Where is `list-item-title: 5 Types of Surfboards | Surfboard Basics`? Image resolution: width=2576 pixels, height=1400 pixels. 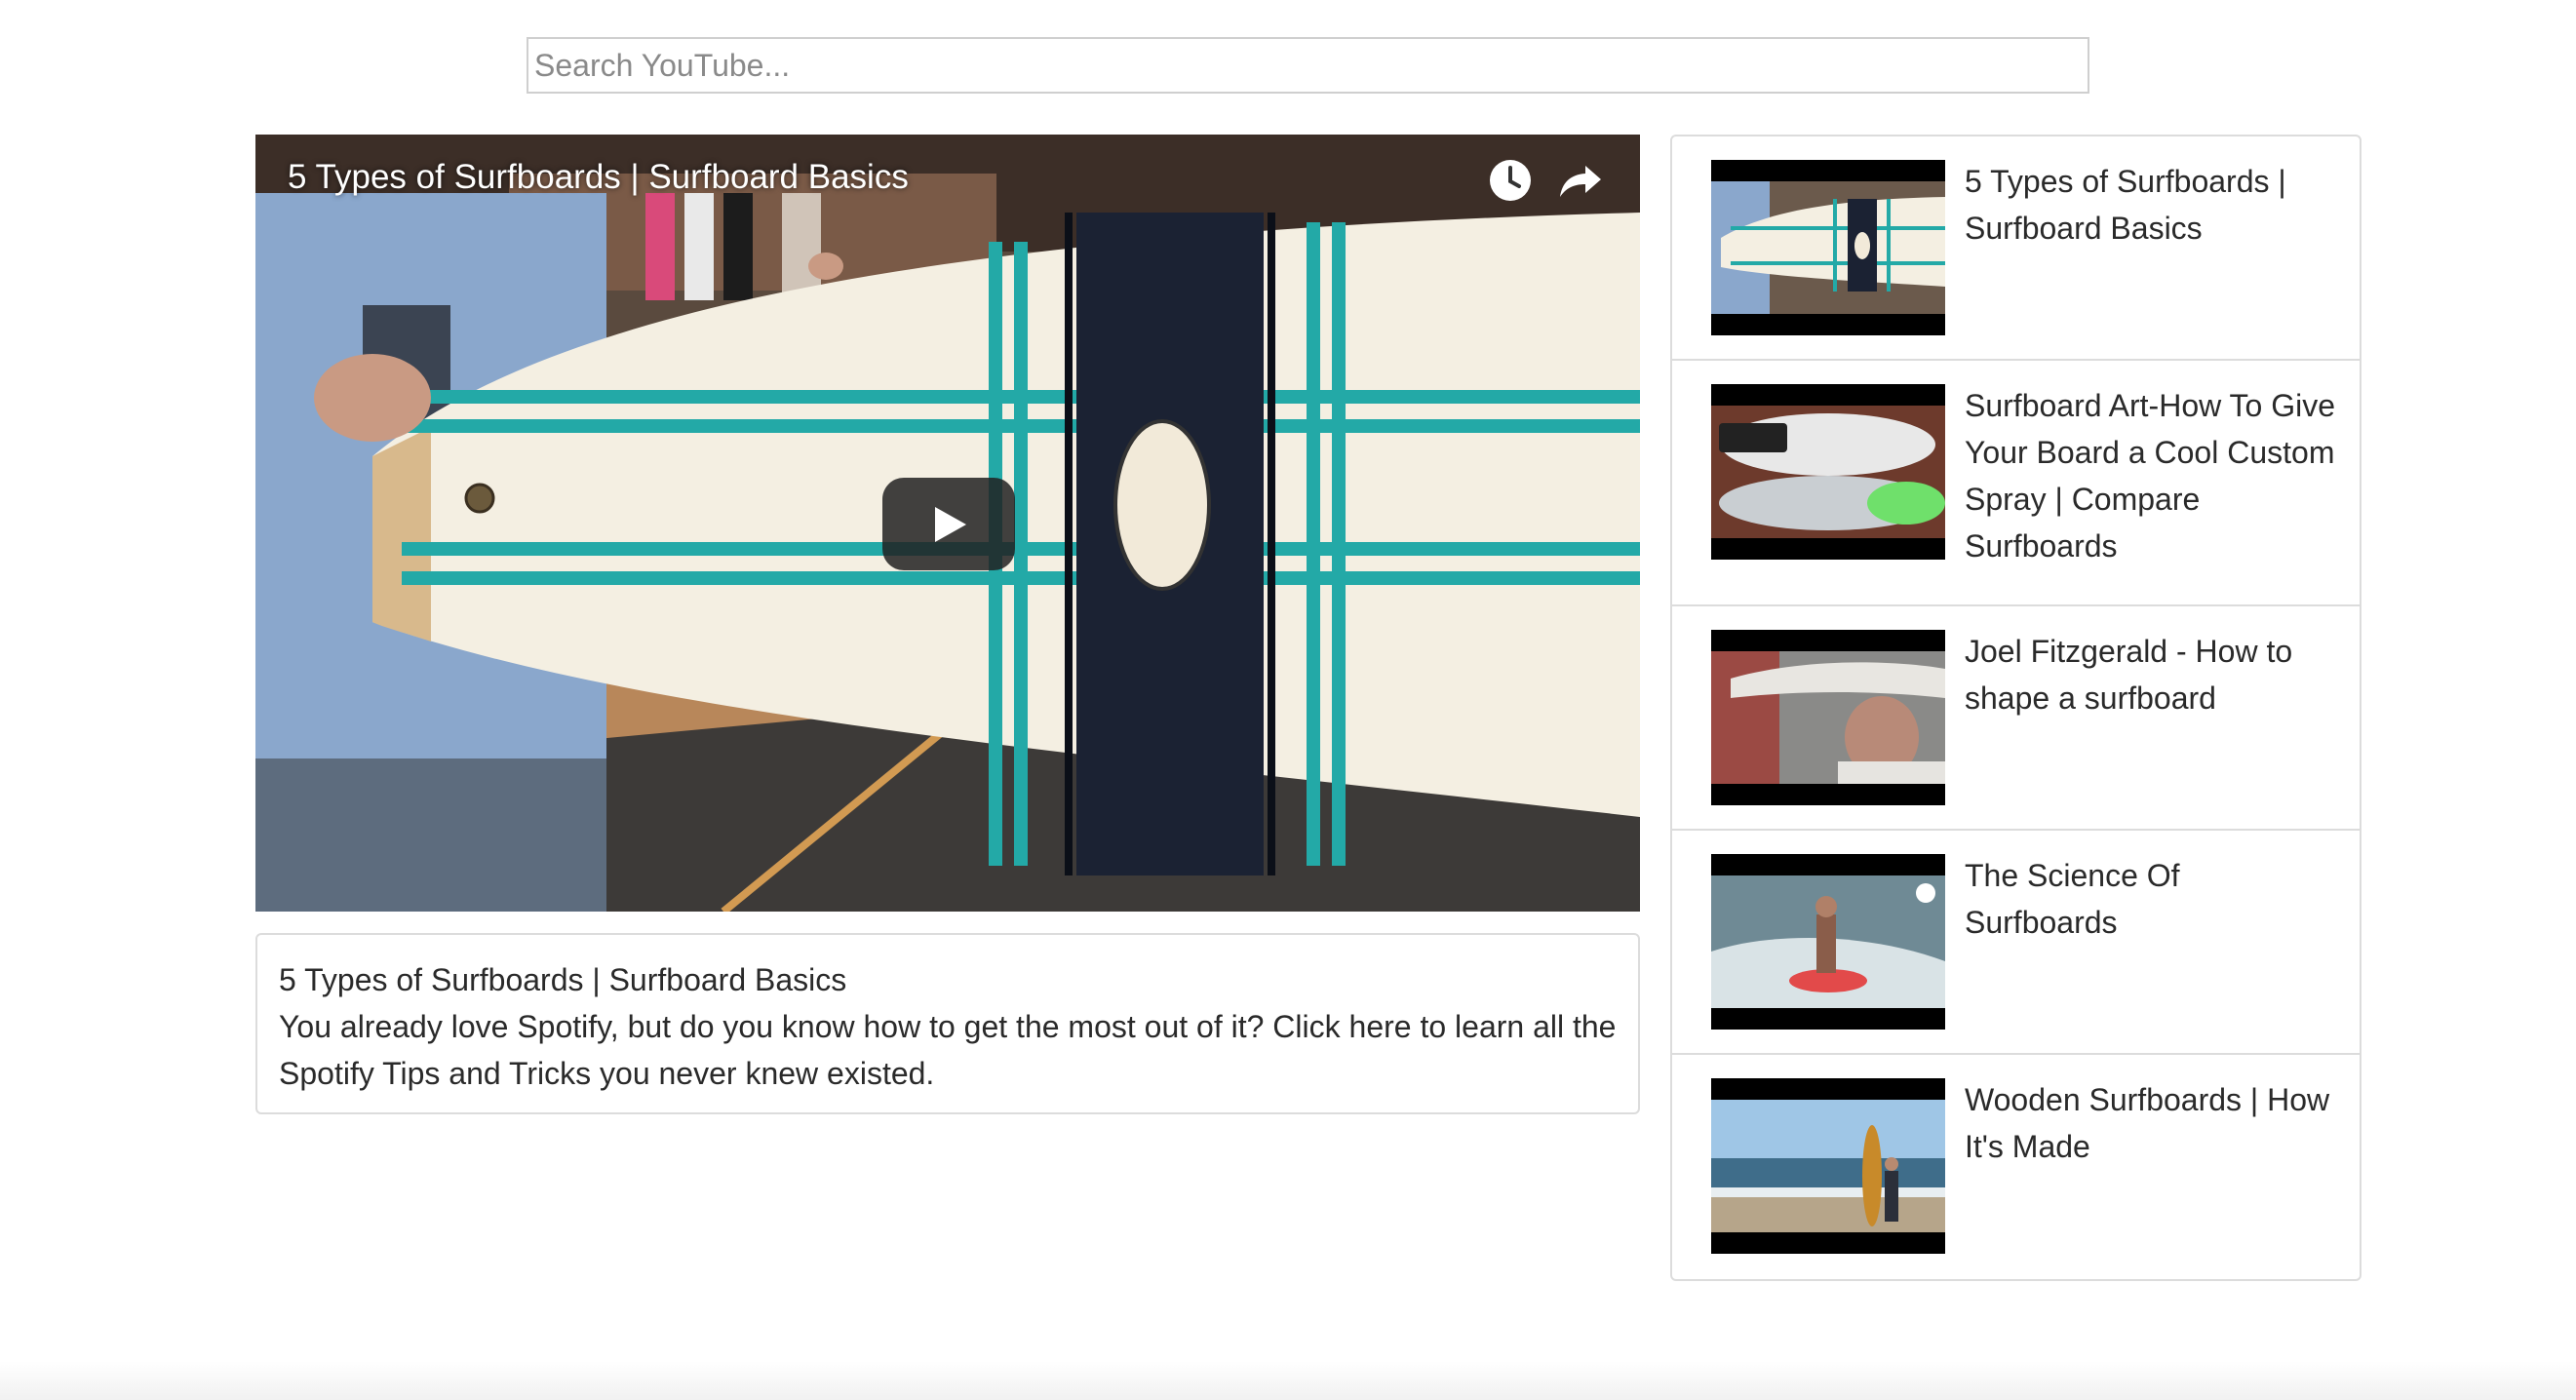 list-item-title: 5 Types of Surfboards | Surfboard Basics is located at coordinates (2150, 205).